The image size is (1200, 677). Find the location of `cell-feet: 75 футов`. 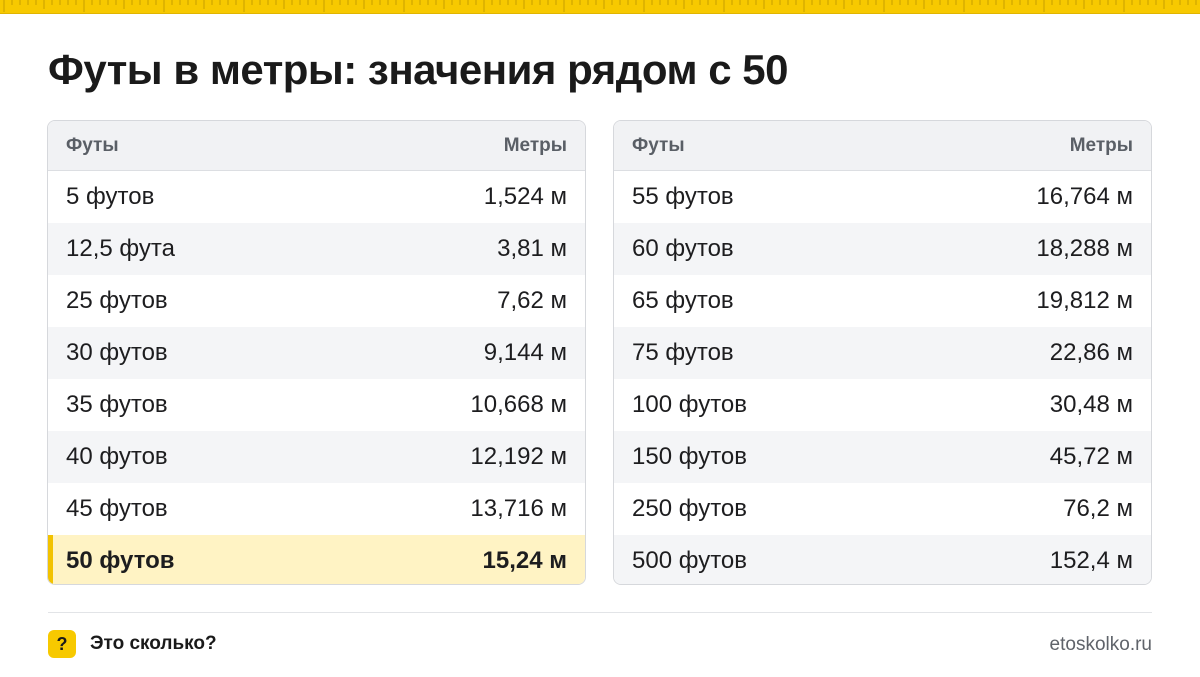

cell-feet: 75 футов is located at coordinates (683, 352).